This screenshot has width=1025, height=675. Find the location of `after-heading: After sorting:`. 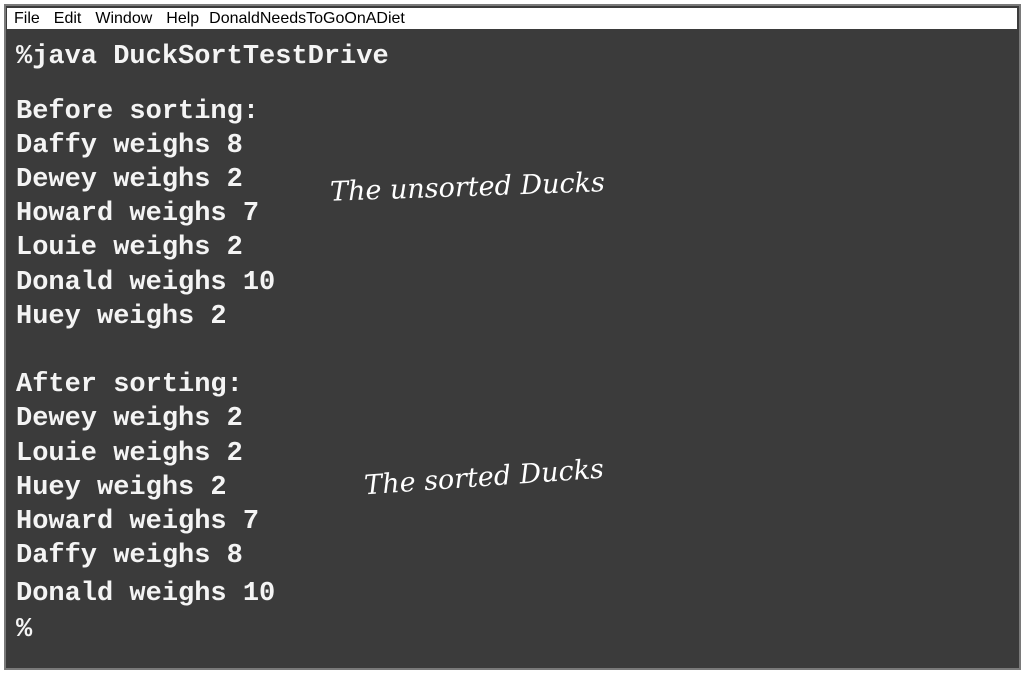

after-heading: After sorting: is located at coordinates (129, 385).